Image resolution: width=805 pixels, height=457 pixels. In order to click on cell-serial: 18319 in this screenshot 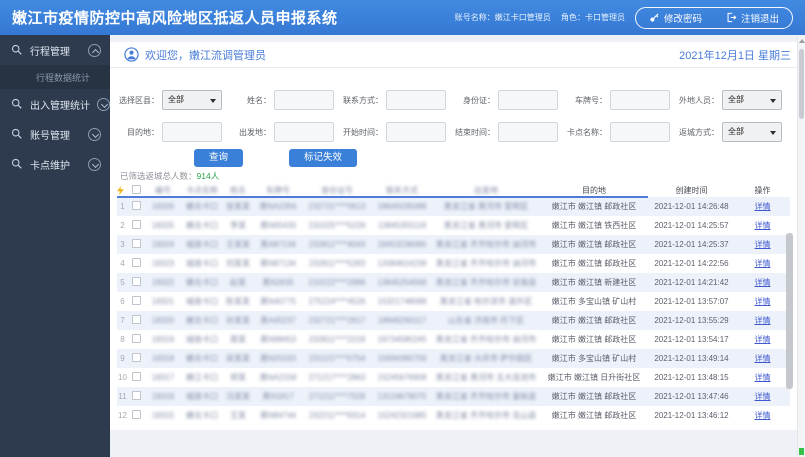, I will do `click(163, 339)`.